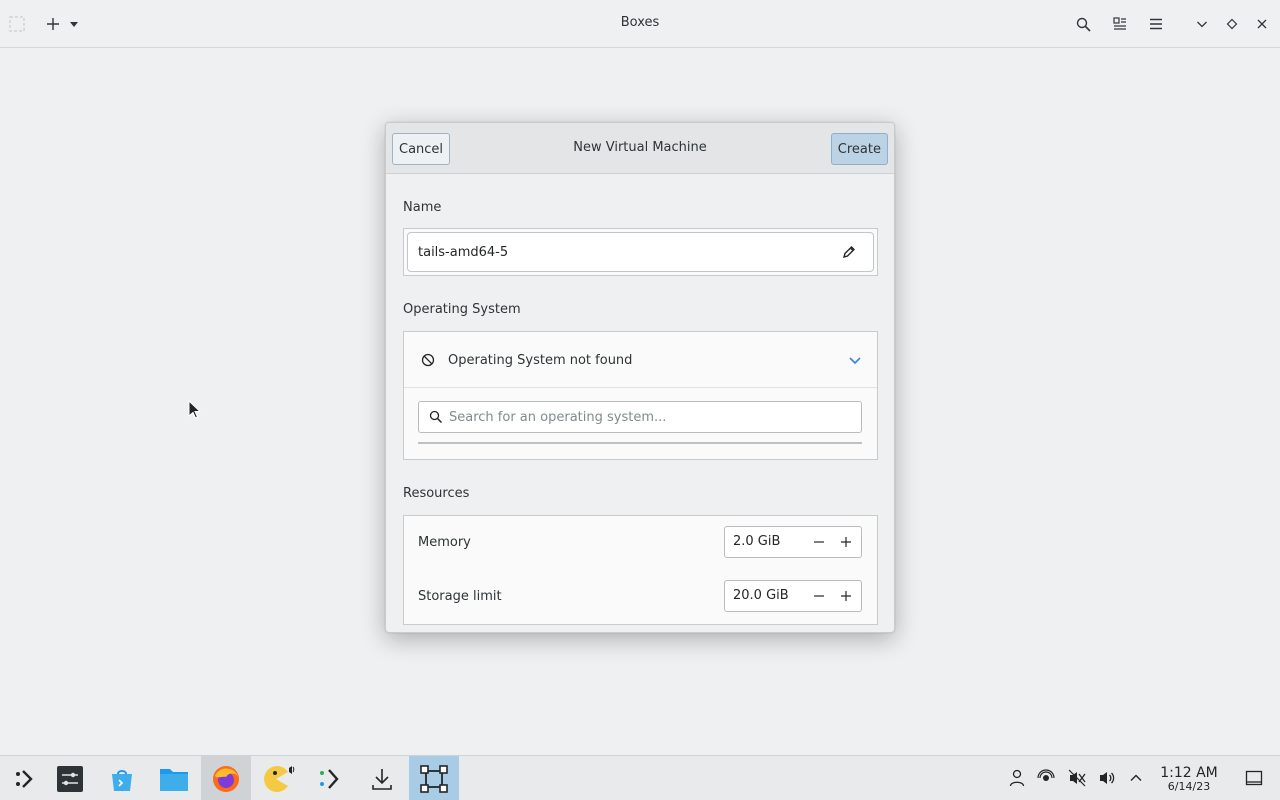  What do you see at coordinates (122, 778) in the screenshot?
I see `discover-store-icon` at bounding box center [122, 778].